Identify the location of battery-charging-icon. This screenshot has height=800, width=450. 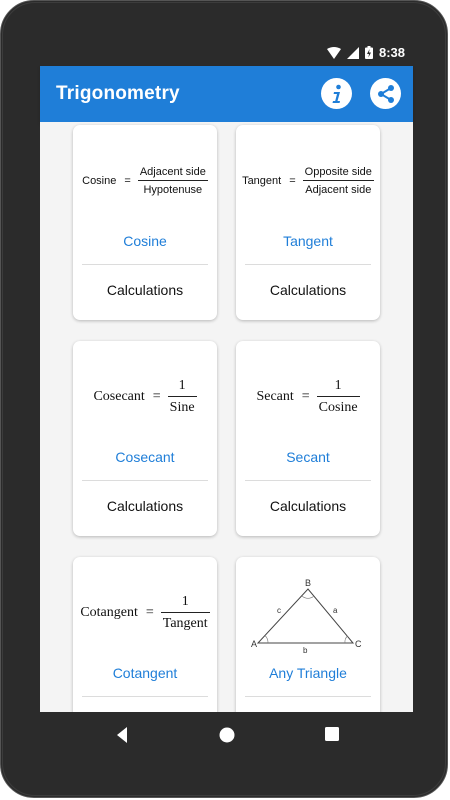
(368, 52).